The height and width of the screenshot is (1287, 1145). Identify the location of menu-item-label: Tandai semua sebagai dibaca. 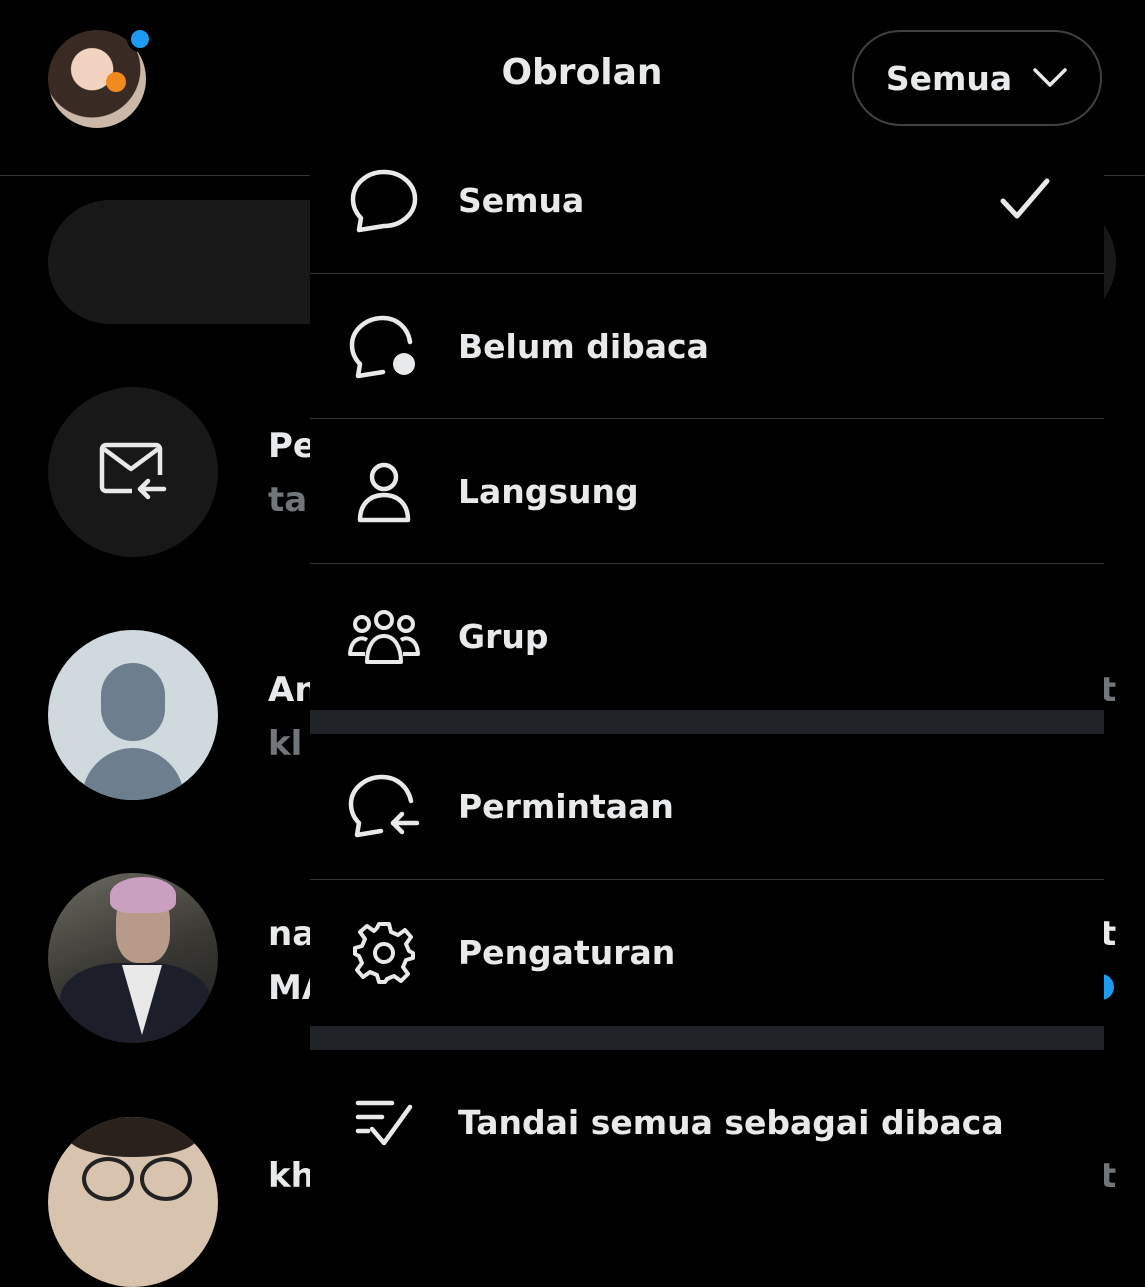
(731, 1122).